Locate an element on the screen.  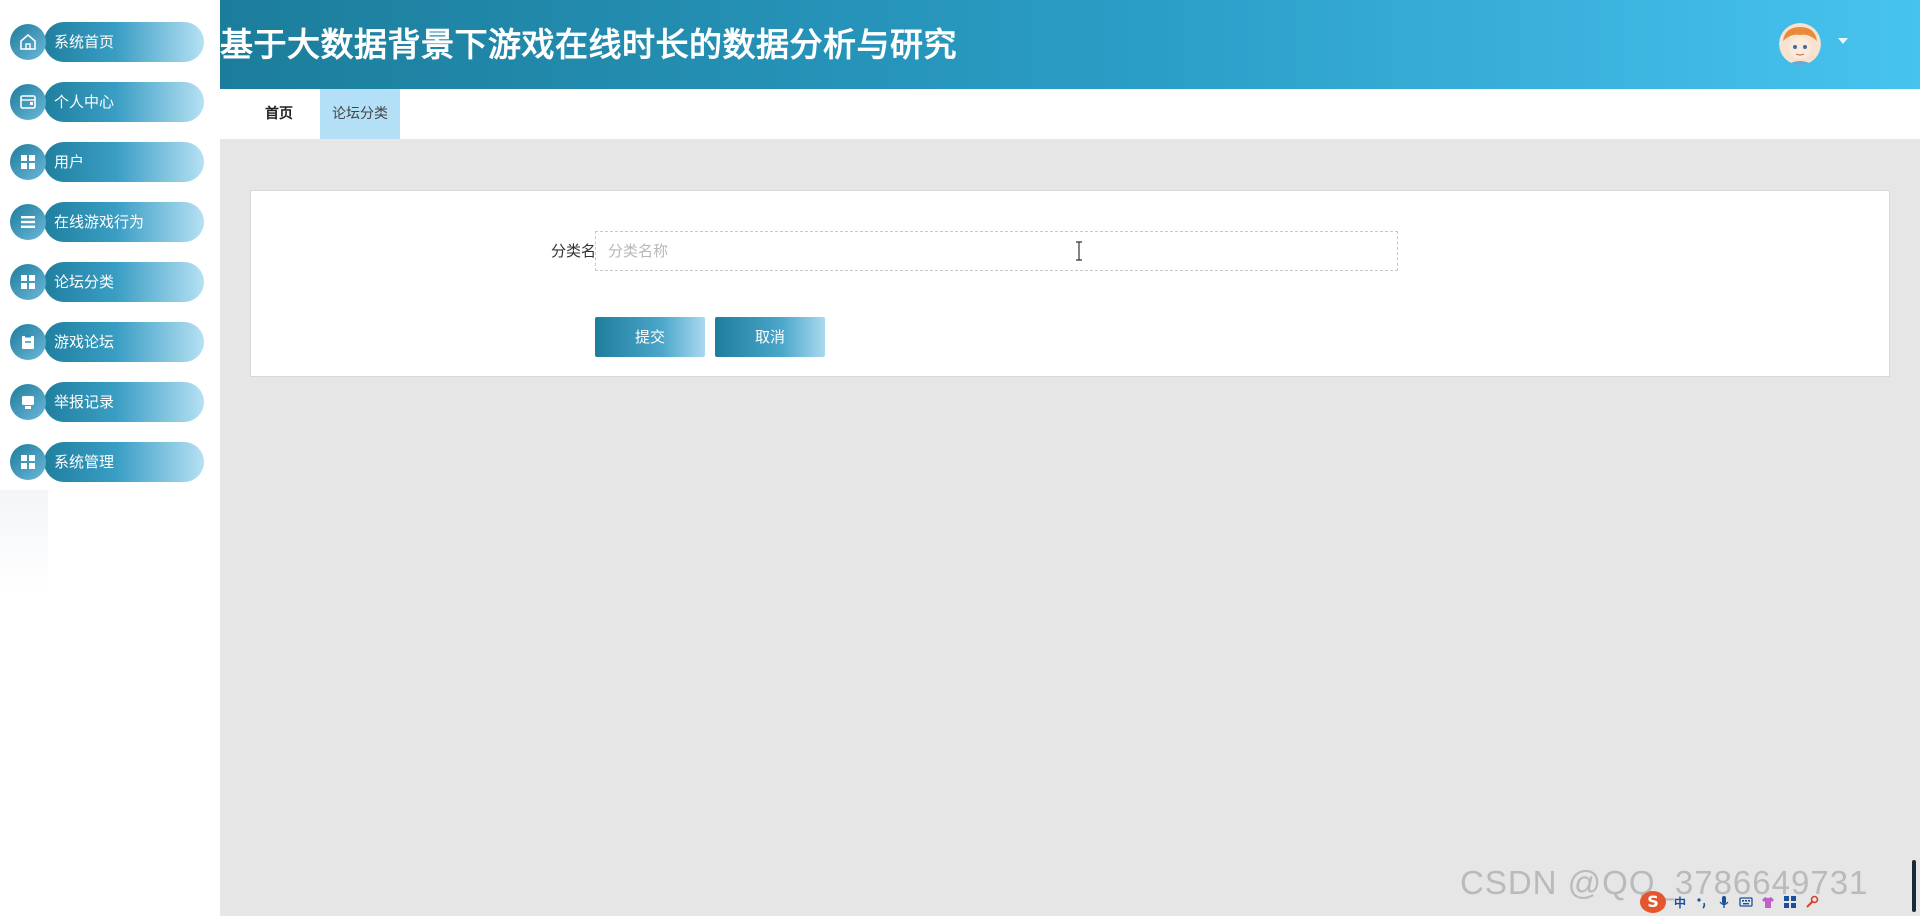
sidebar-item-forum-category: 论坛分类 is located at coordinates (107, 282).